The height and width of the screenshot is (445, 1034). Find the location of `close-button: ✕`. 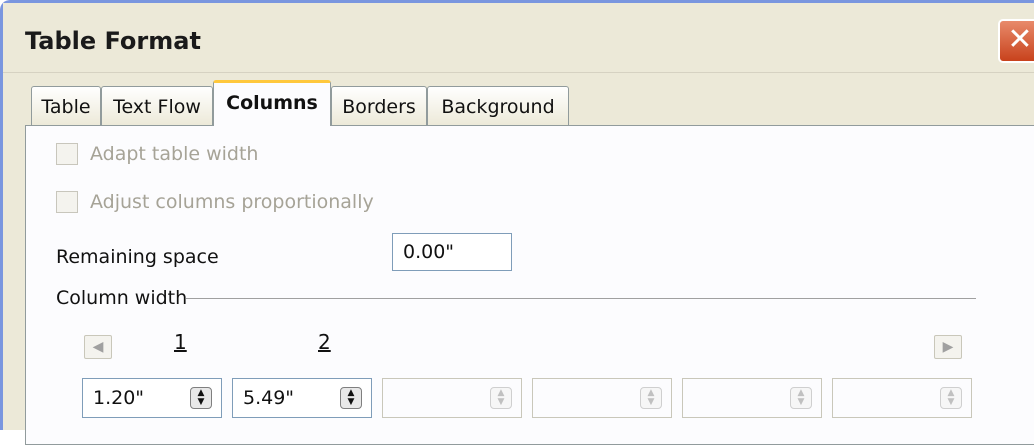

close-button: ✕ is located at coordinates (1016, 41).